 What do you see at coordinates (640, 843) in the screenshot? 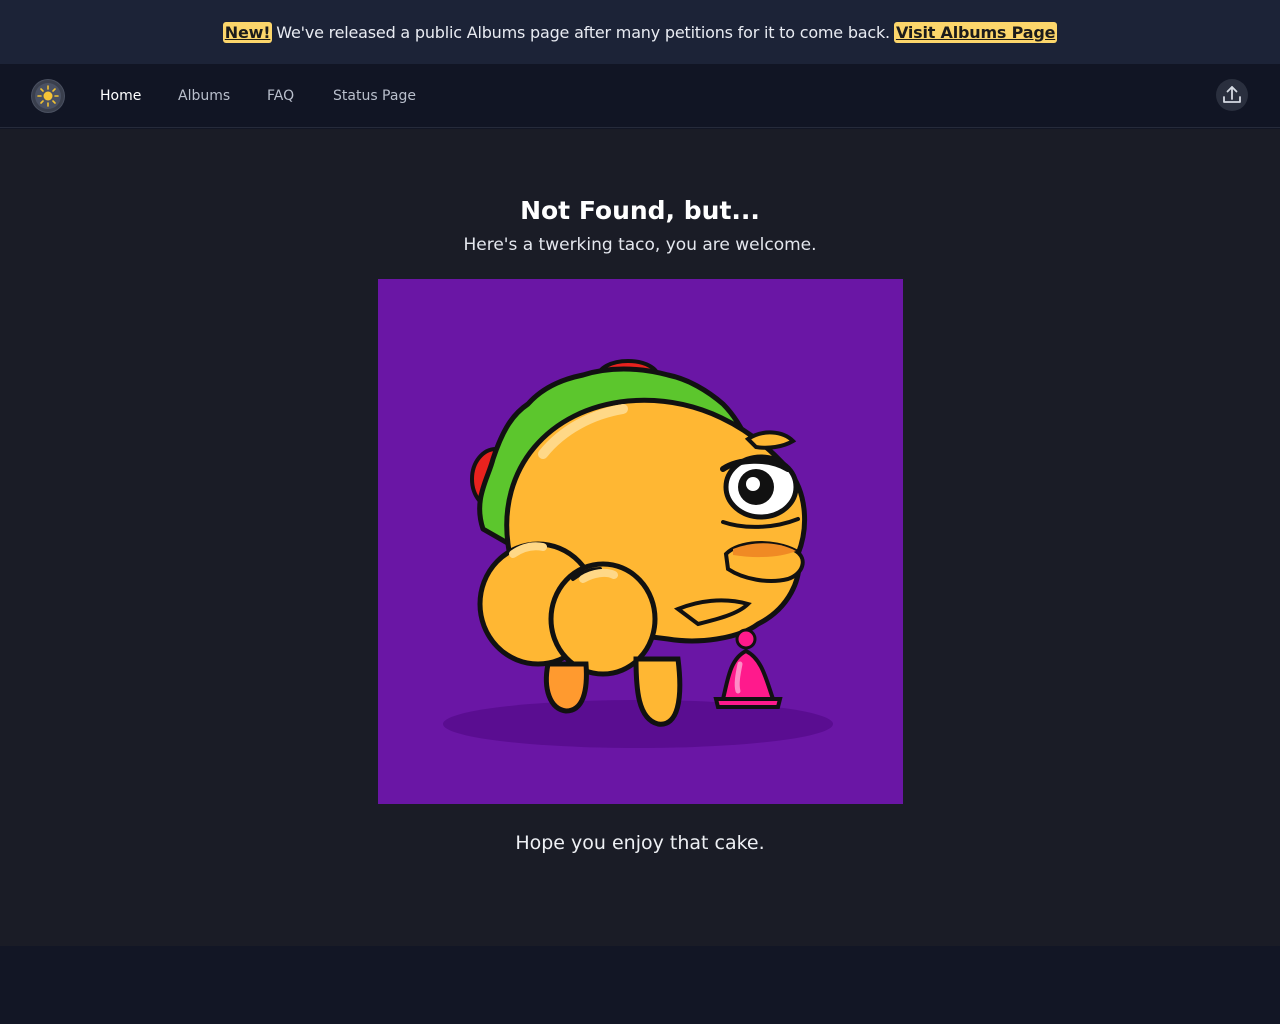
I see `page-caption: Hope you enjoy that cake.` at bounding box center [640, 843].